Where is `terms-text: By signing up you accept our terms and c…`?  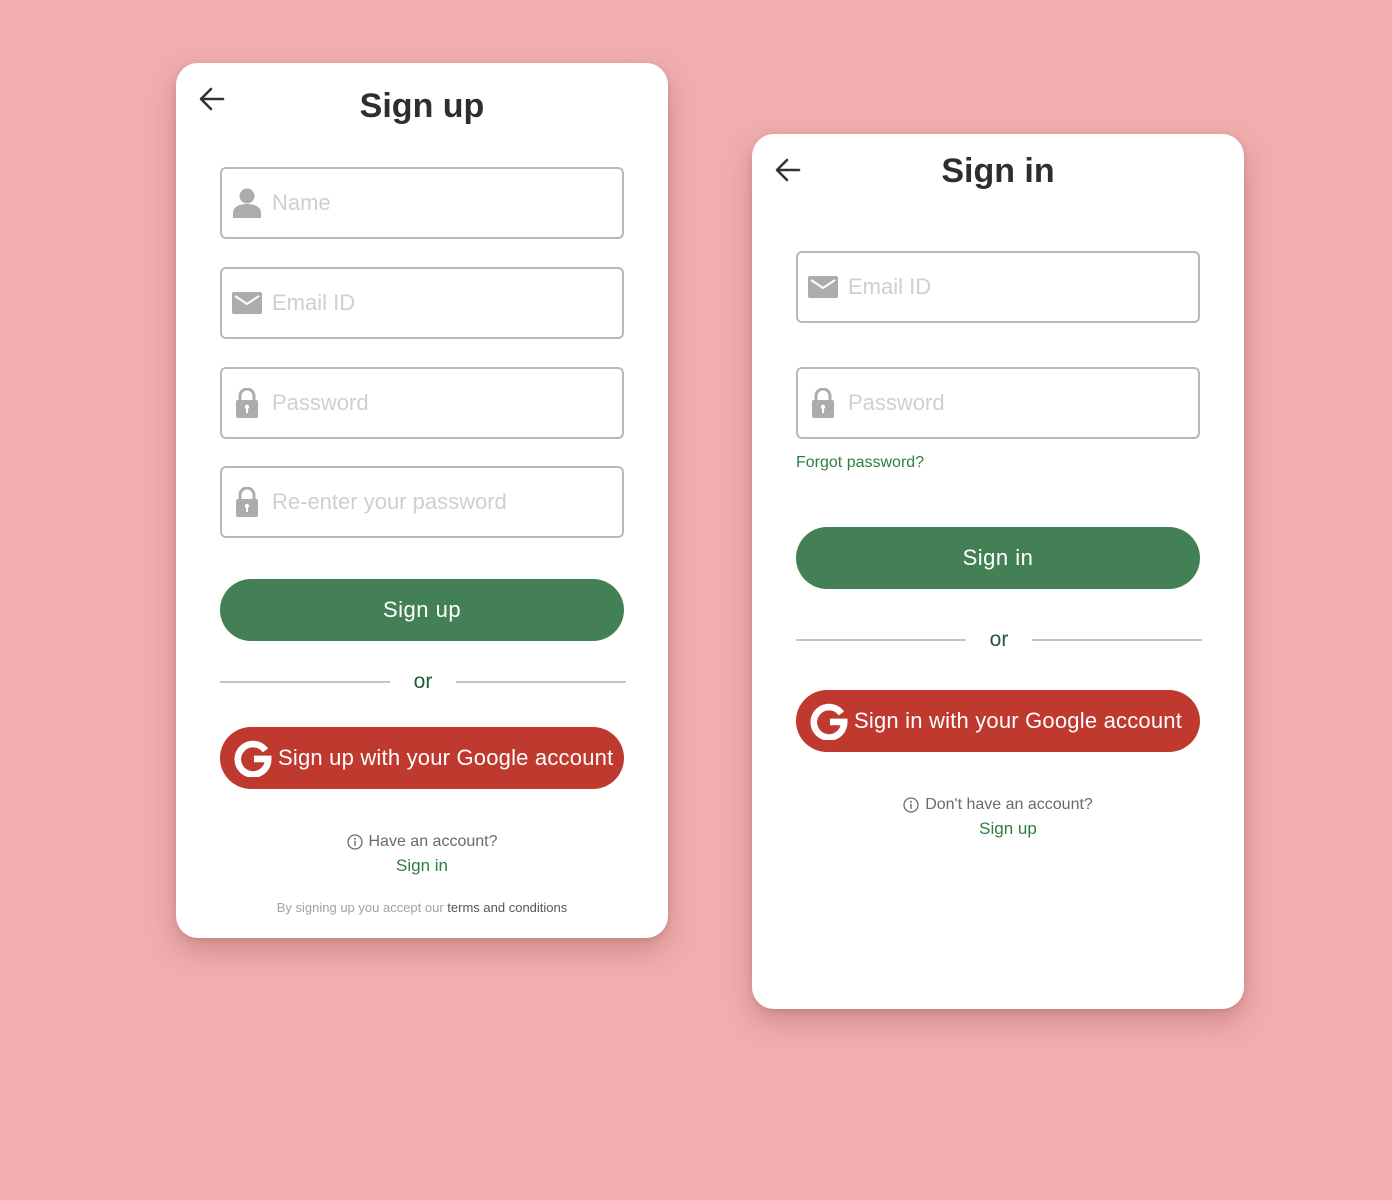 terms-text: By signing up you accept our terms and c… is located at coordinates (422, 907).